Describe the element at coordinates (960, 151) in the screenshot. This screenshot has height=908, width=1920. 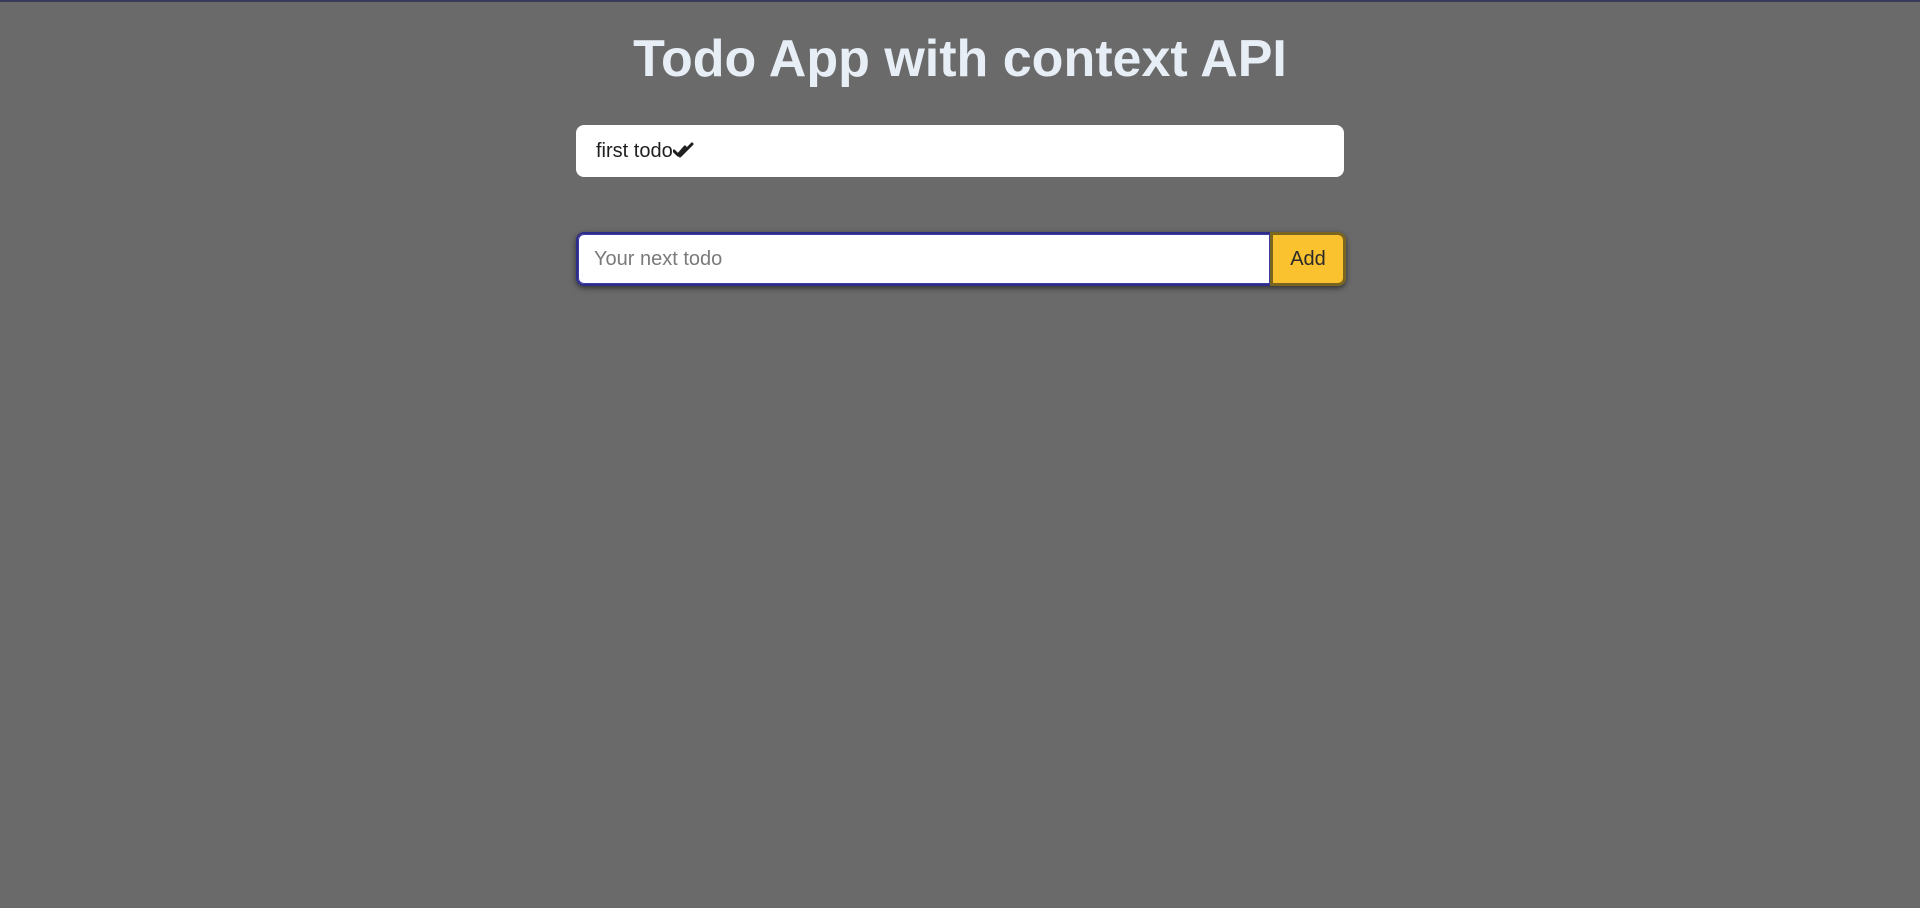
I see `todo-item: first todo` at that location.